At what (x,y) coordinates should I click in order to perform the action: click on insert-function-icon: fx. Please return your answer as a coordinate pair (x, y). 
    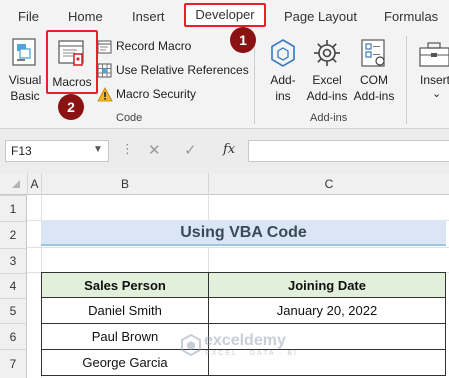
    Looking at the image, I should click on (229, 149).